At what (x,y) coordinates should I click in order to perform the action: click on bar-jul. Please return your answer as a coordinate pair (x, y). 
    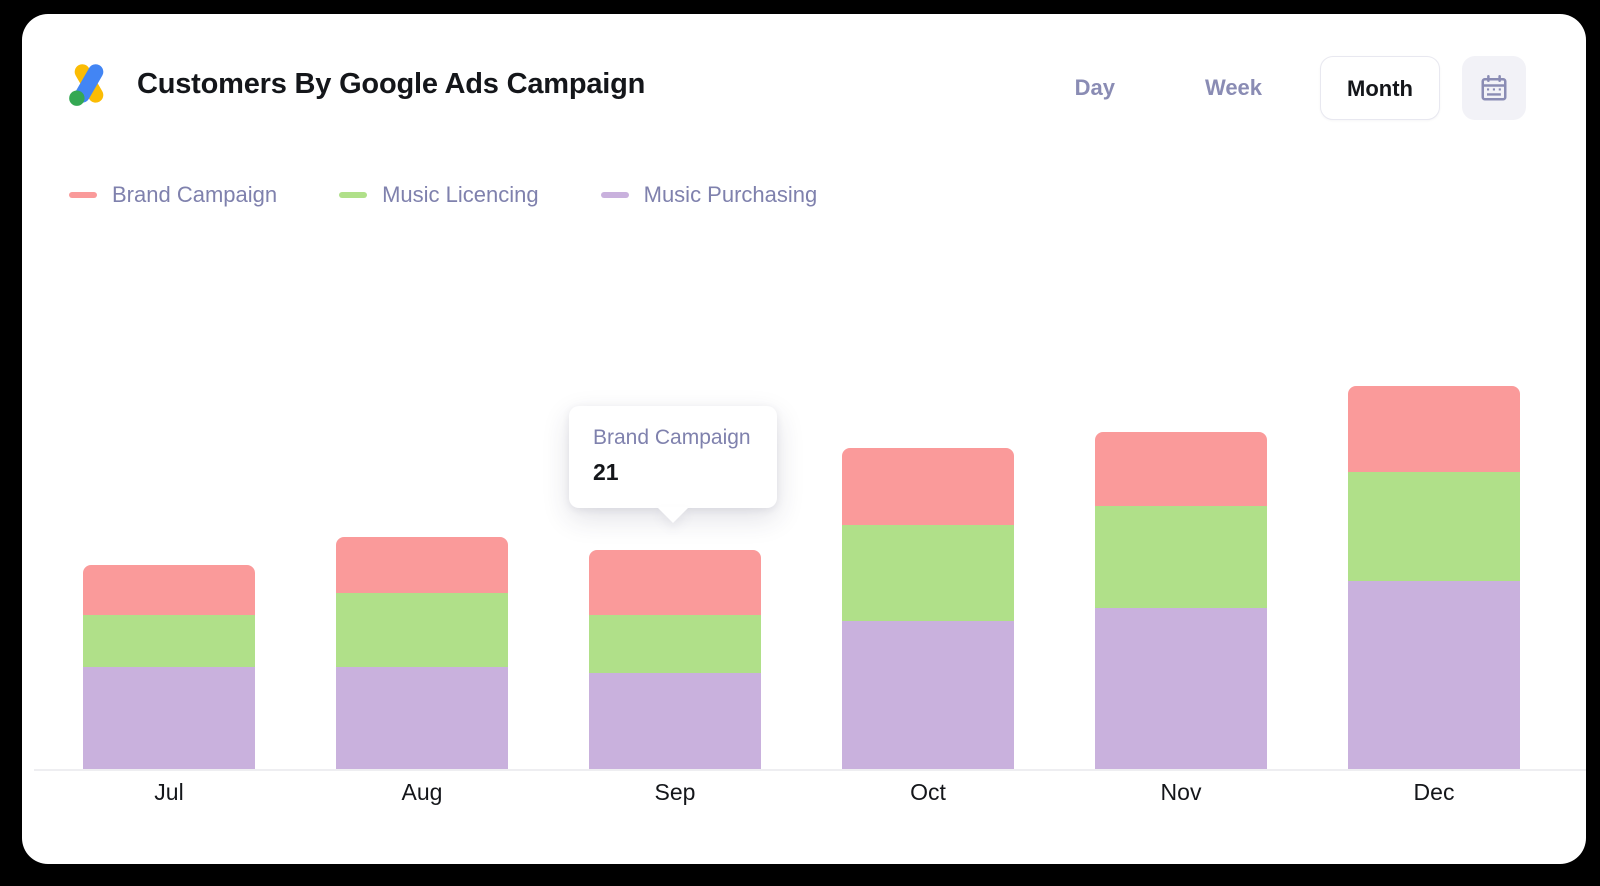
    Looking at the image, I should click on (169, 667).